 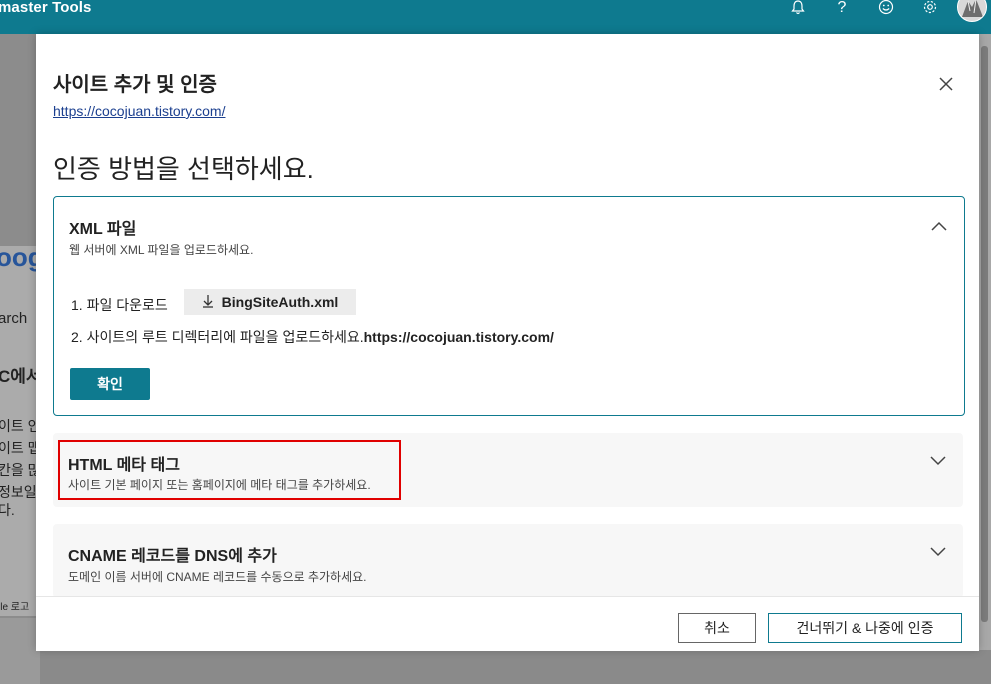 I want to click on bell-icon, so click(x=798, y=8).